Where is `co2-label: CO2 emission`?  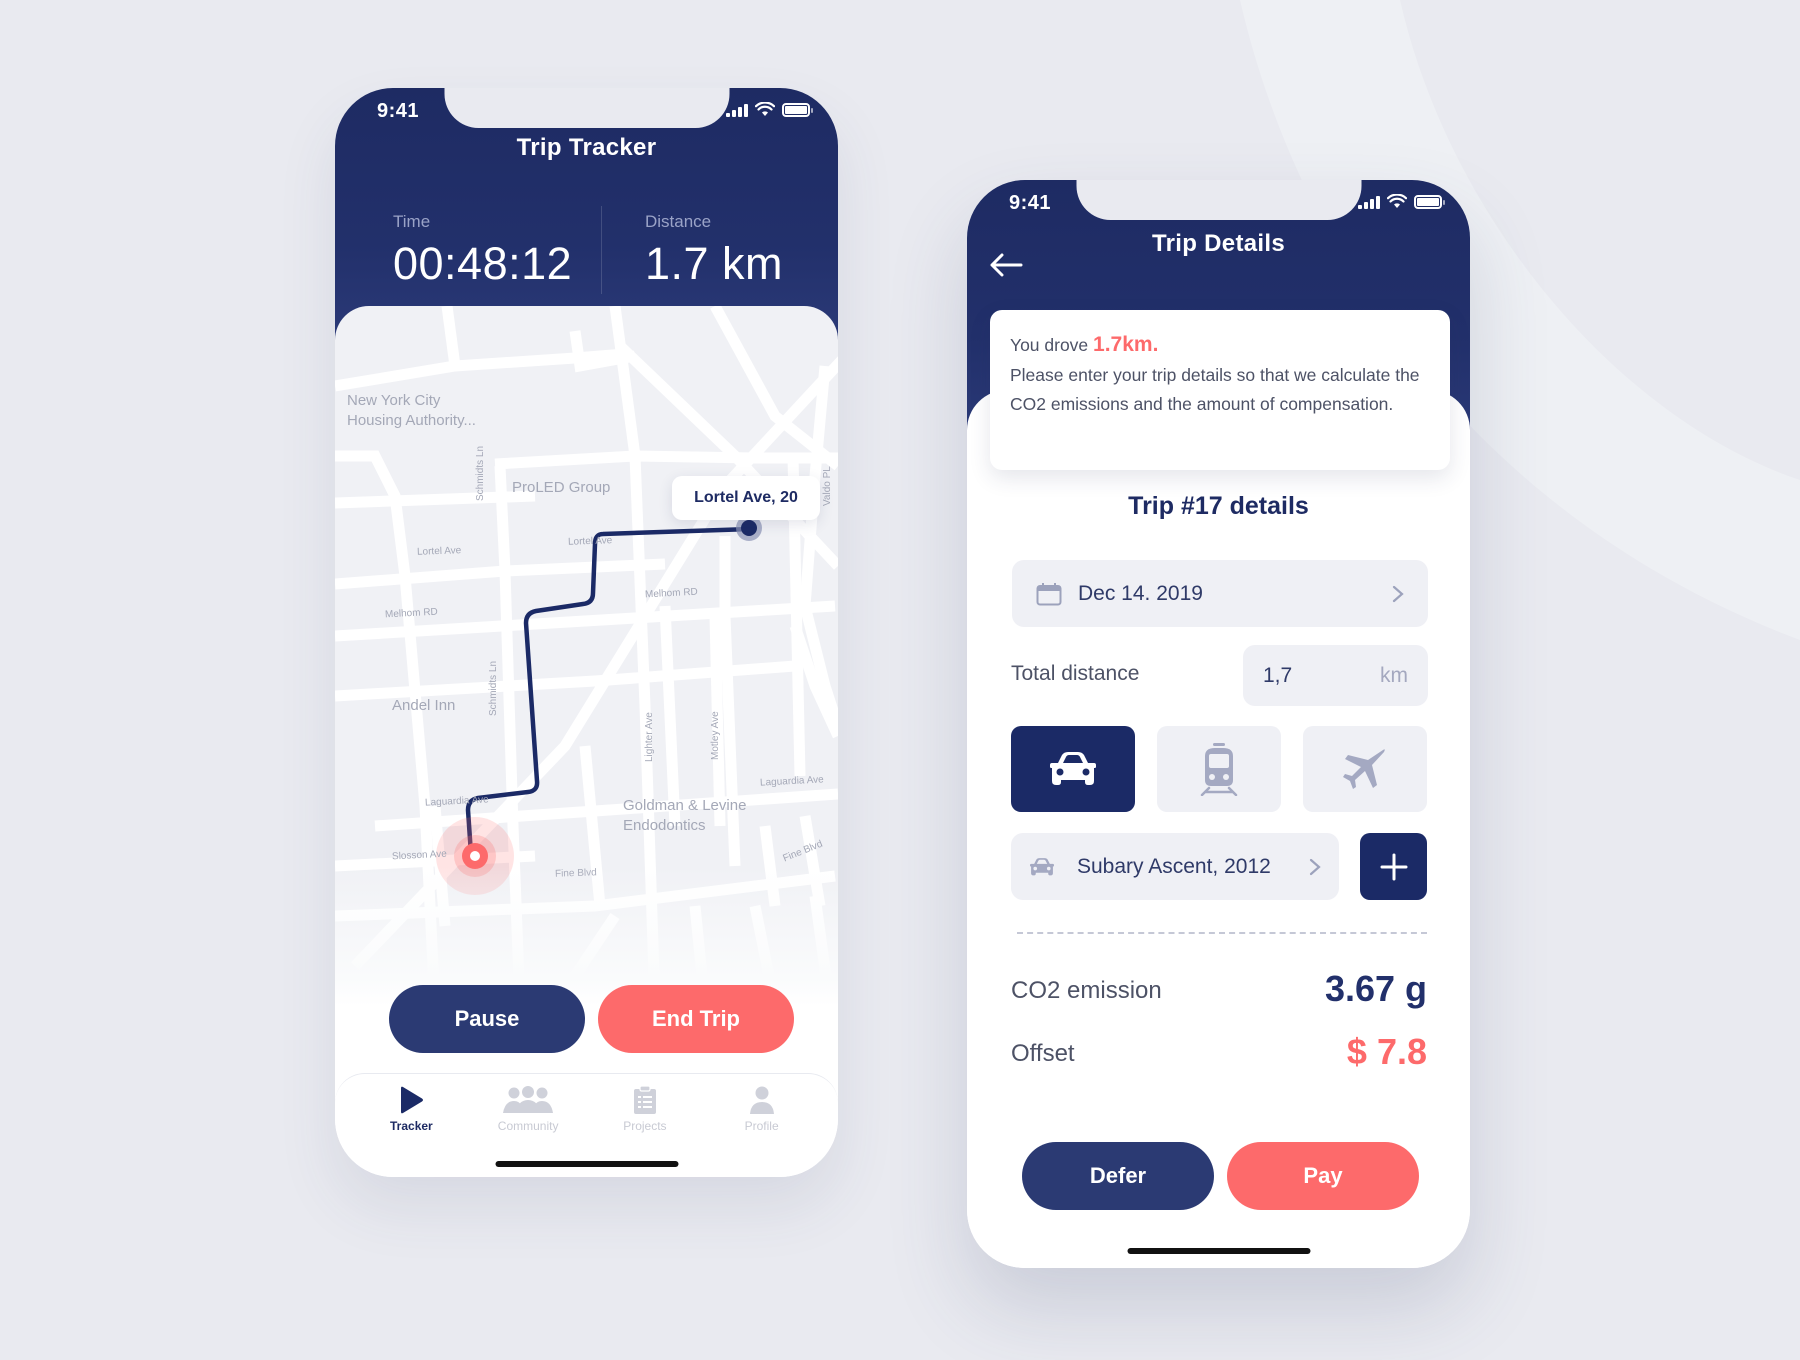
co2-label: CO2 emission is located at coordinates (1086, 990).